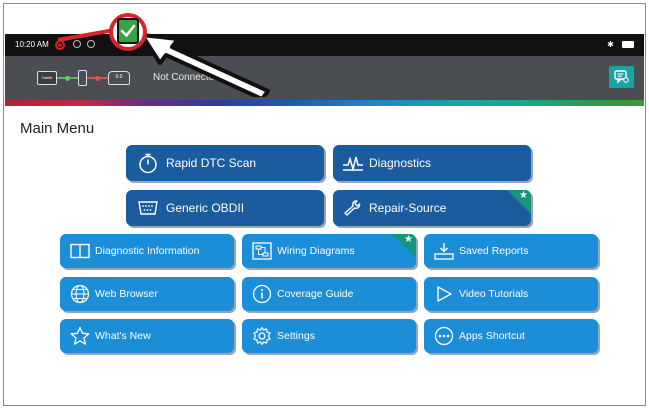  I want to click on status-bar: 10:20 AM ✱, so click(324, 45).